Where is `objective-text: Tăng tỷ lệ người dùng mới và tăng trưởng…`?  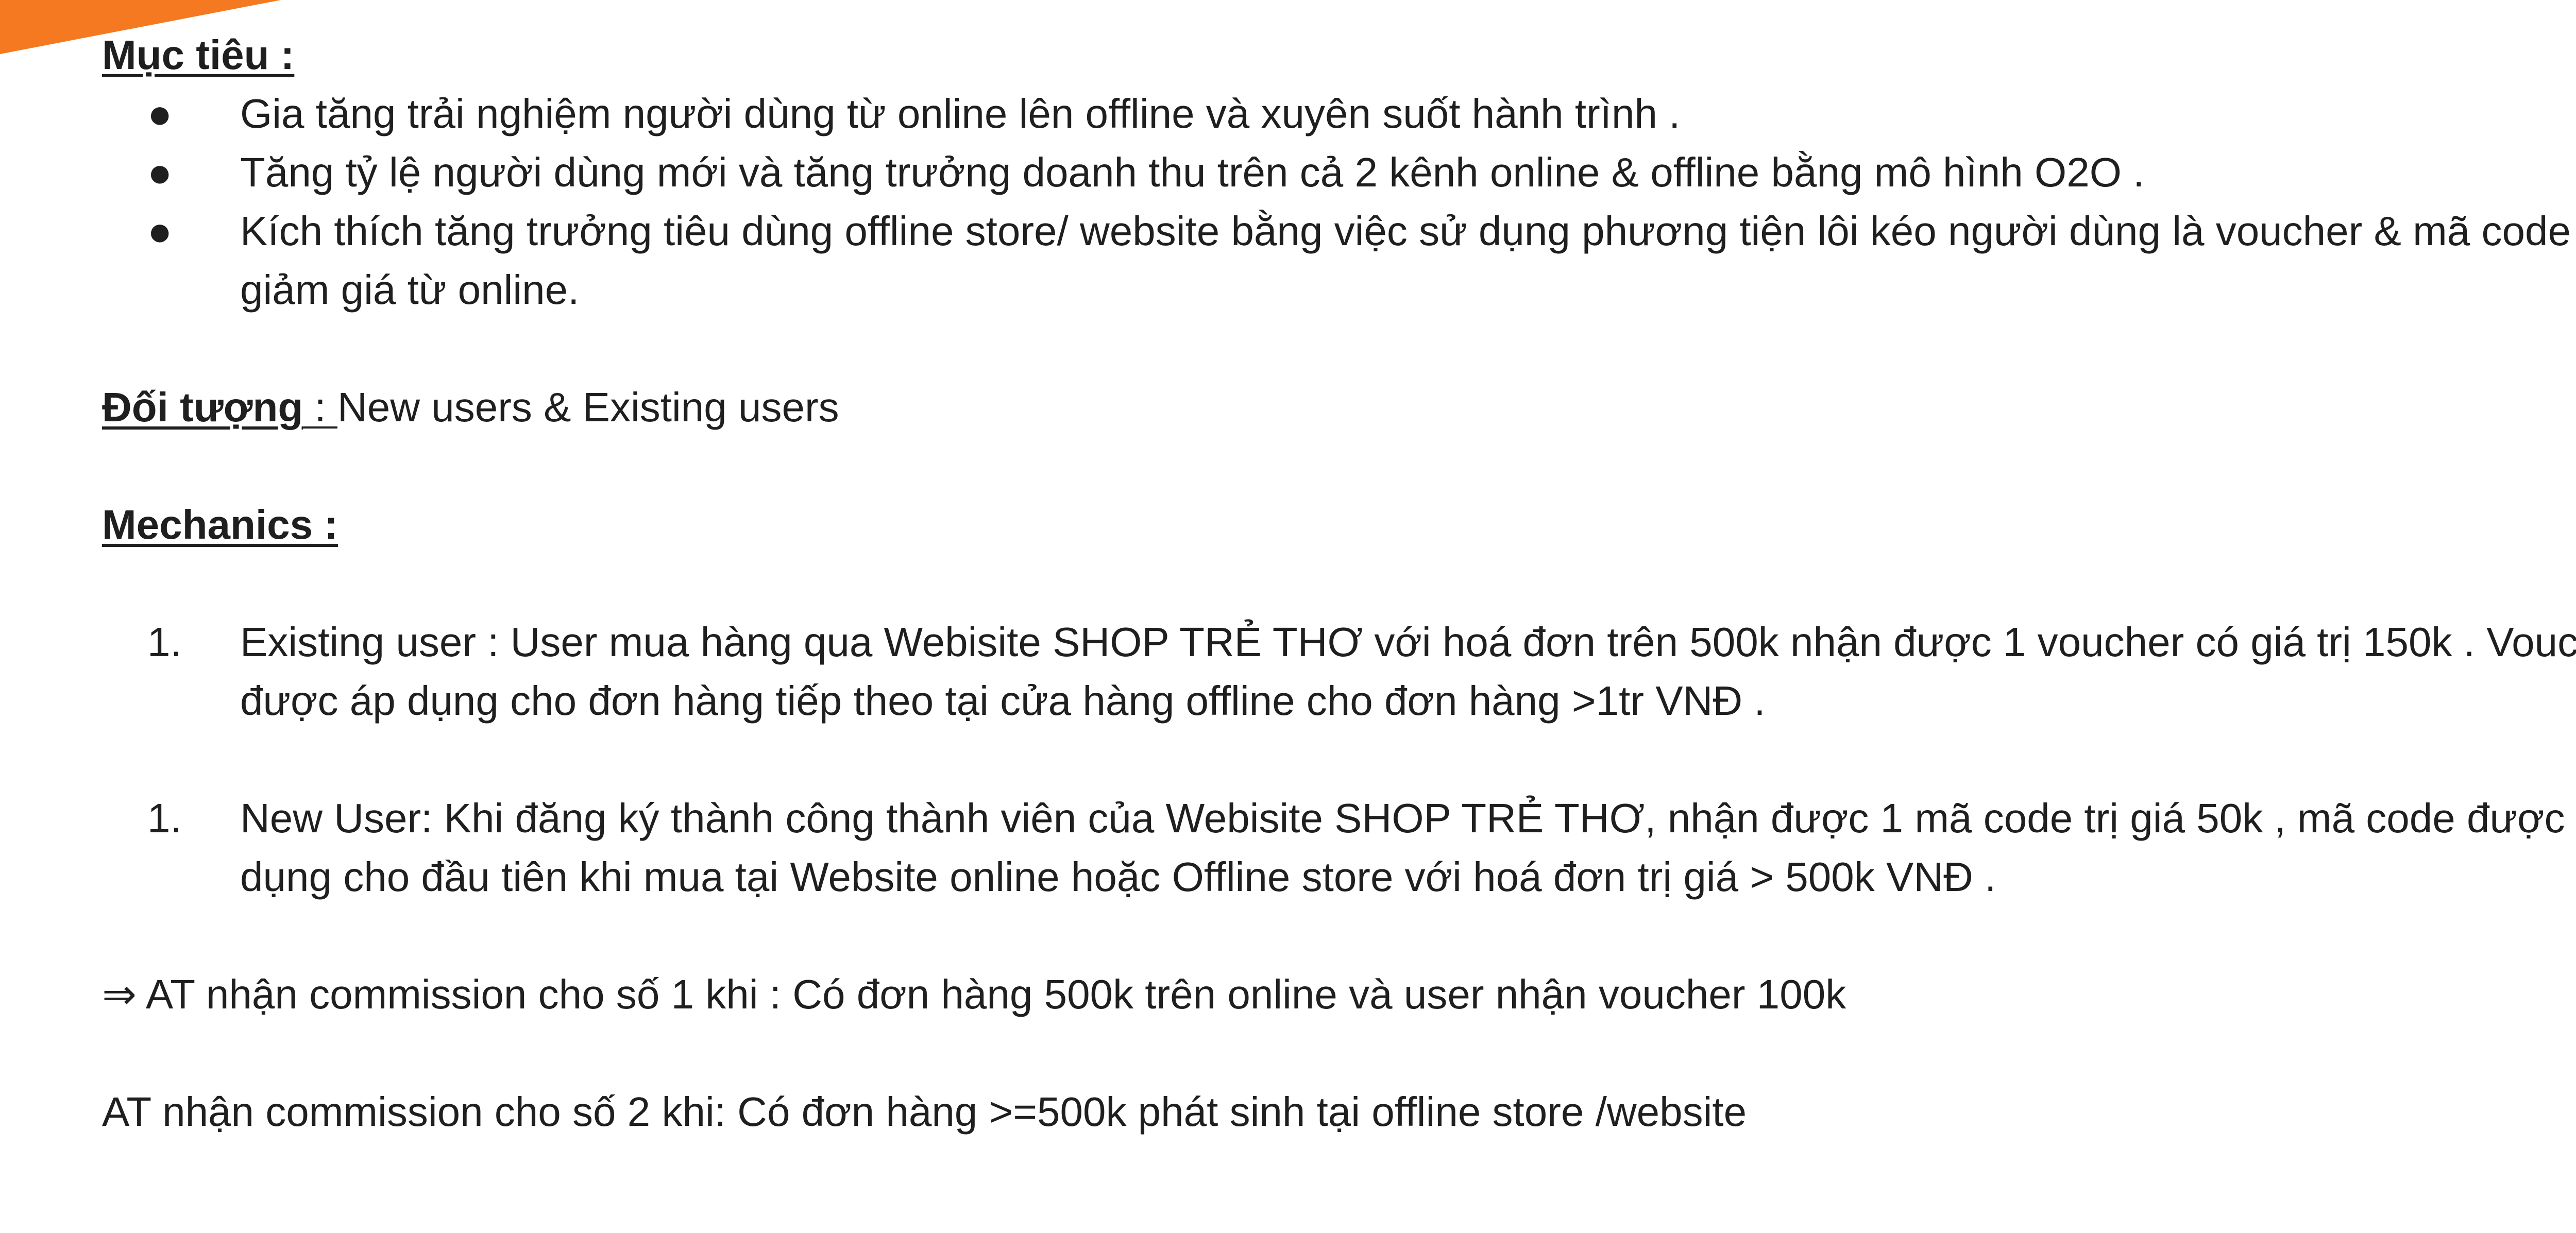
objective-text: Tăng tỷ lệ người dùng mới và tăng trưởng… is located at coordinates (1192, 172).